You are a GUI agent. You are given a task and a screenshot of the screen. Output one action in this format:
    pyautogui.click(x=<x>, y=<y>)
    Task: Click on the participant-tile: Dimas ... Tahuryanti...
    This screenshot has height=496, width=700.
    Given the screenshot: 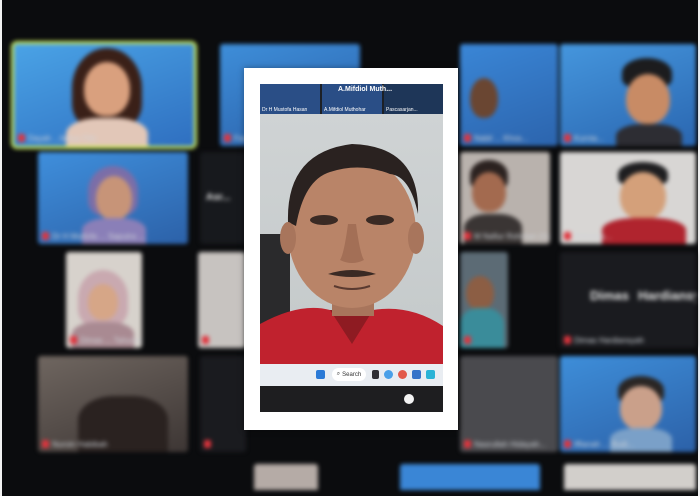 What is the action you would take?
    pyautogui.click(x=104, y=300)
    